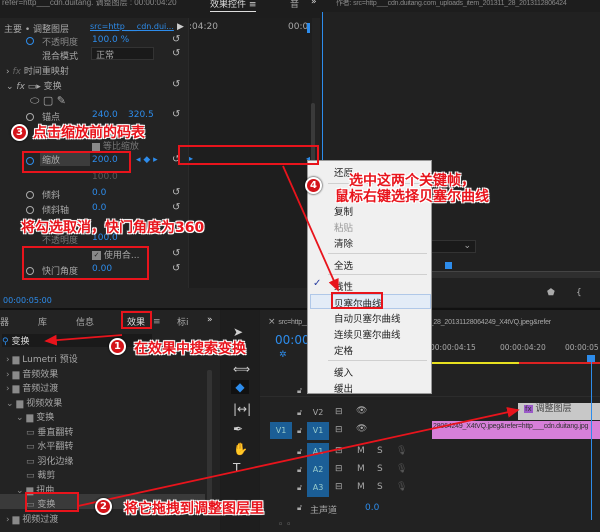 This screenshot has height=532, width=600. I want to click on annotation-step1: 在效果中搜索变换, so click(190, 349).